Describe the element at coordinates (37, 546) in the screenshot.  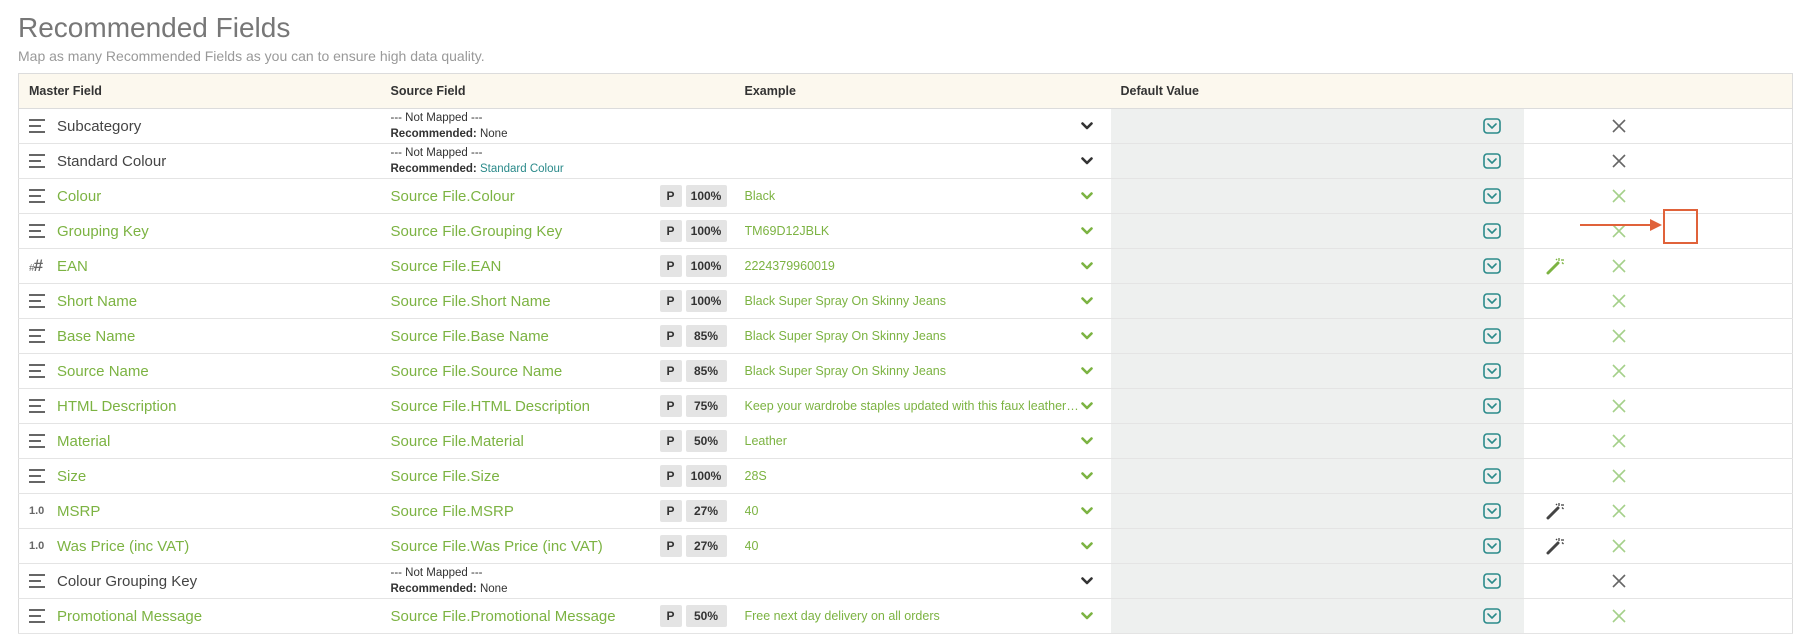
I see `number-icon: 1.0` at that location.